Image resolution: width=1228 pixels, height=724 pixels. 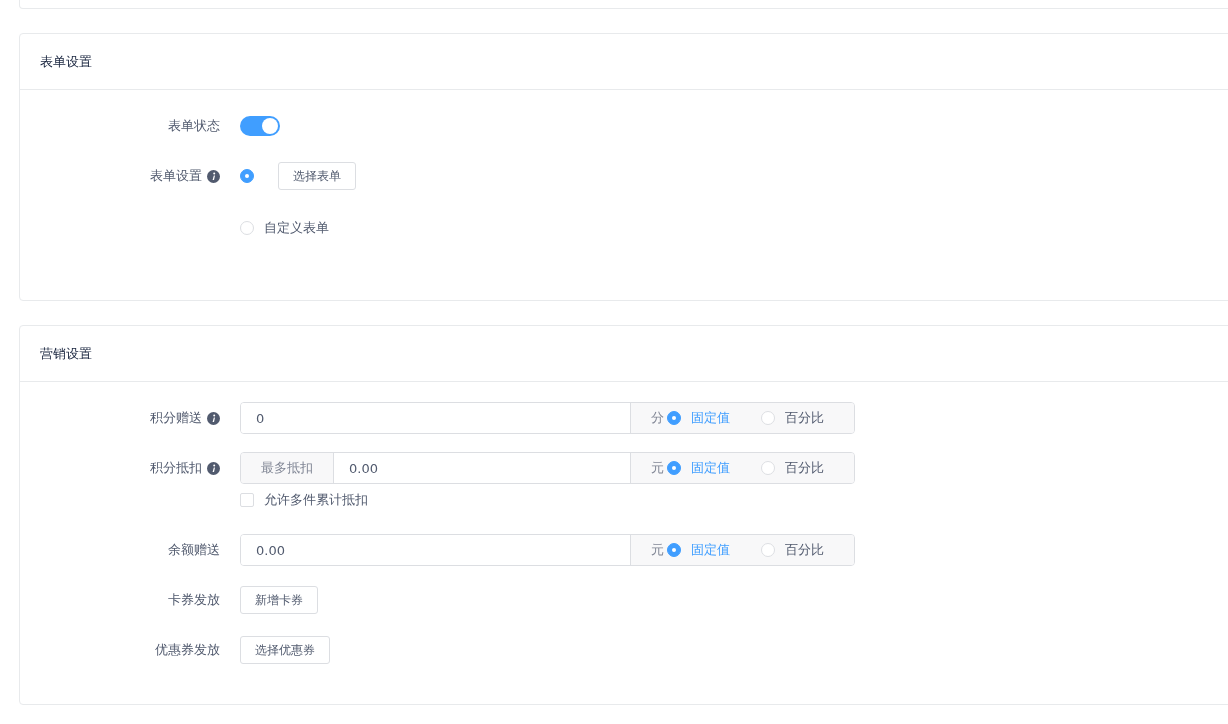 I want to click on radio-label: 自定义表单, so click(x=296, y=228).